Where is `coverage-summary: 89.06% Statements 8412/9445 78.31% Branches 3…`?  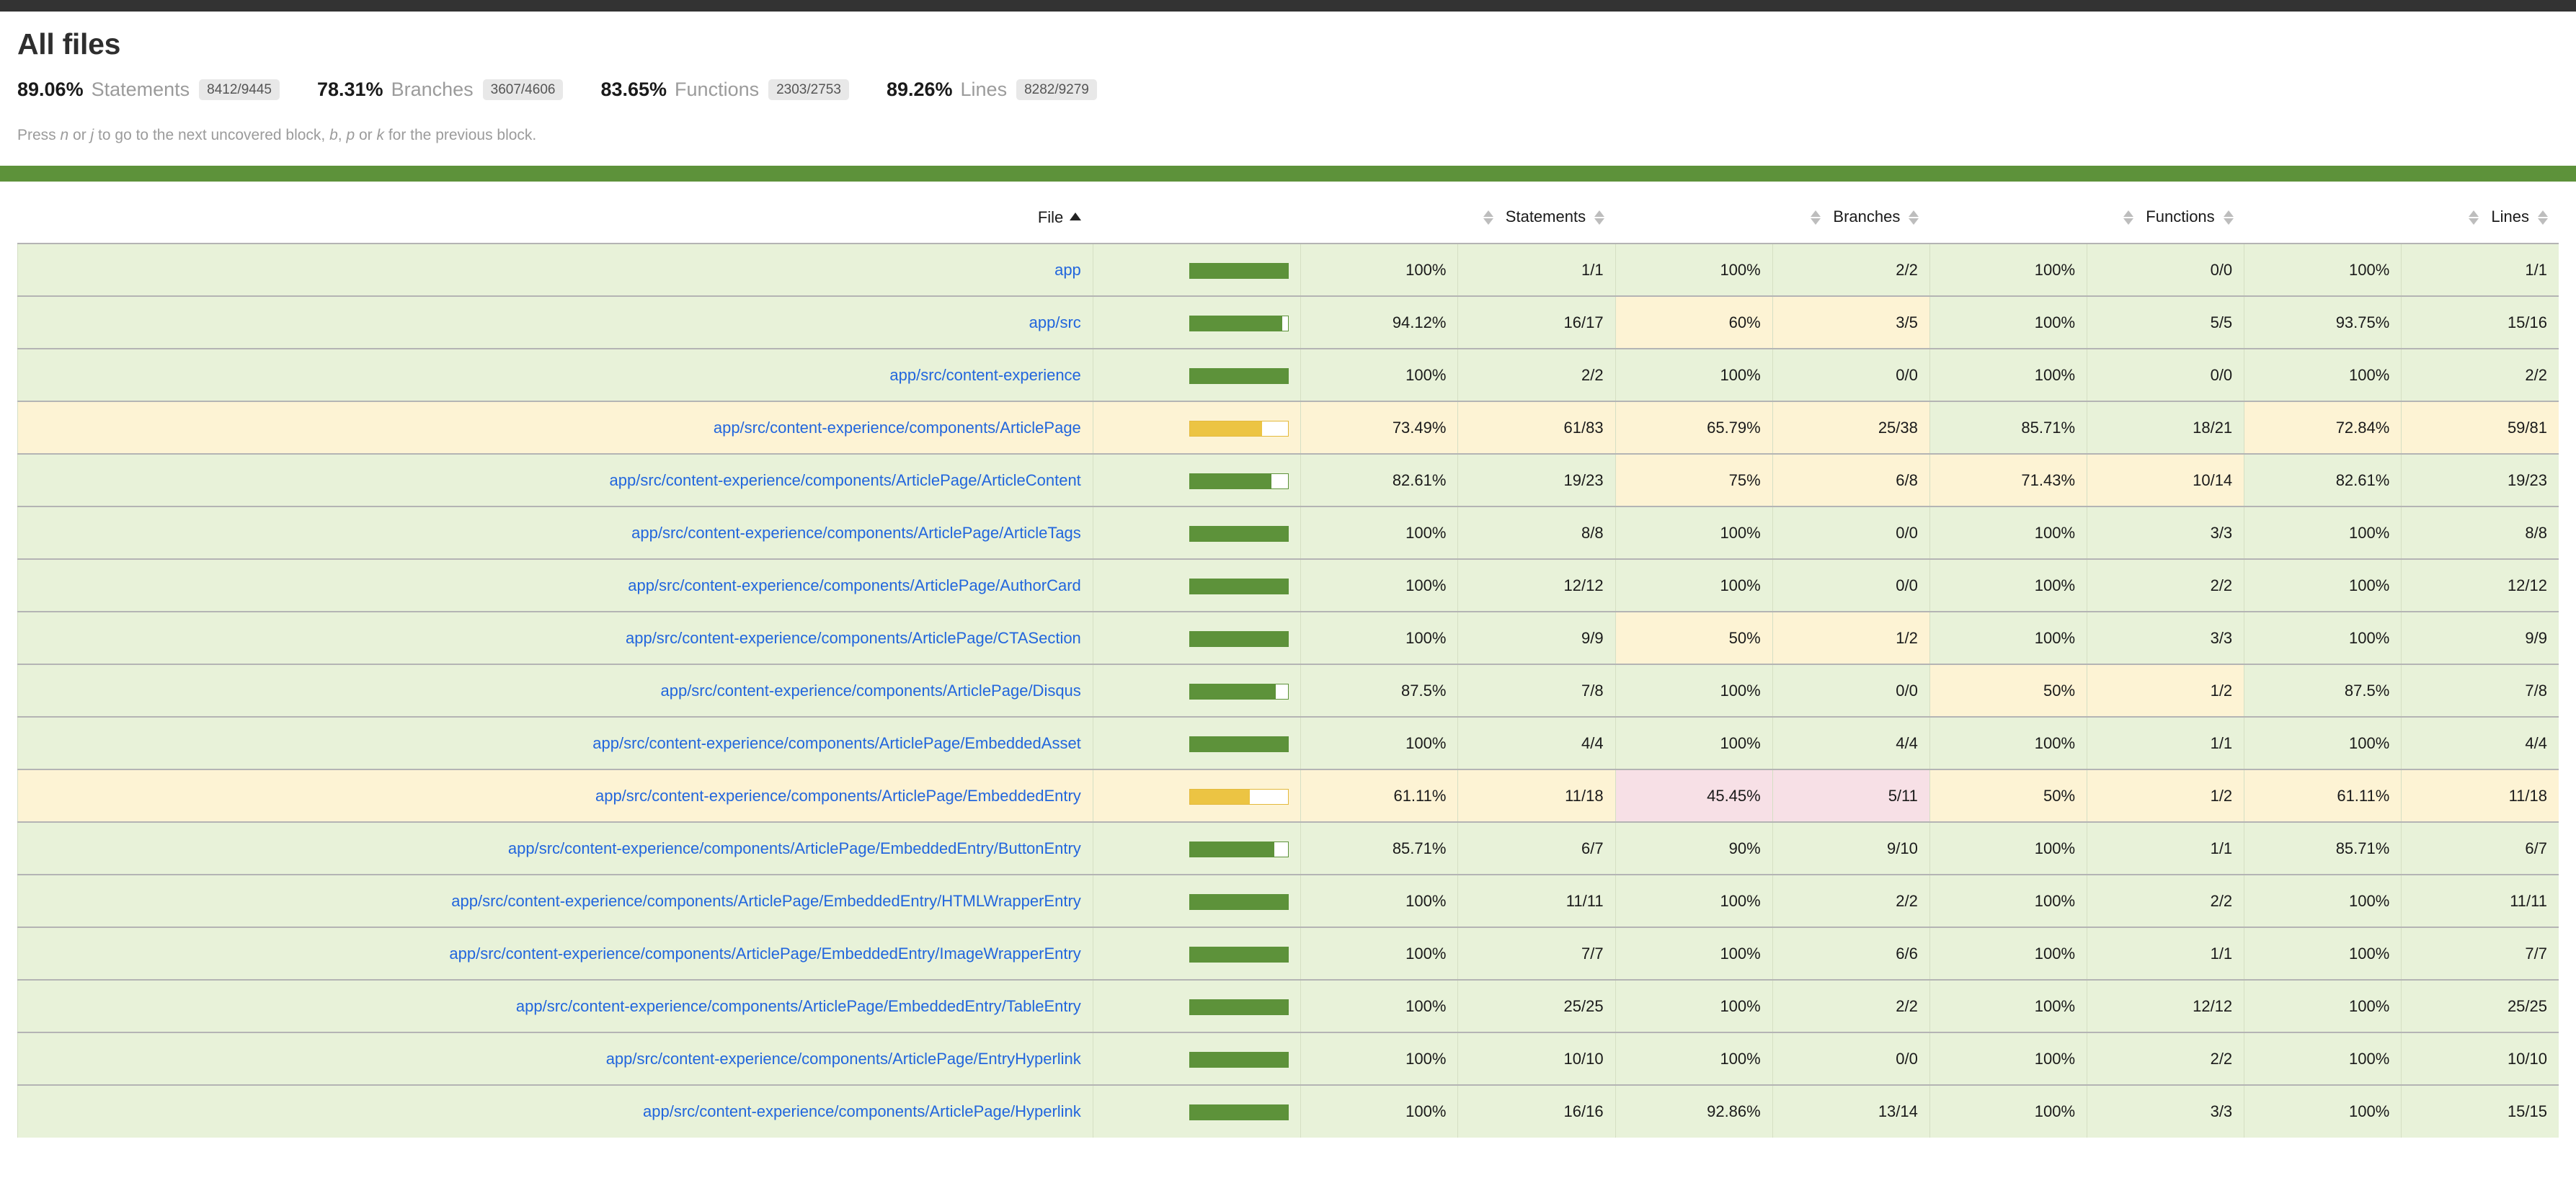
coverage-summary: 89.06% Statements 8412/9445 78.31% Branches 3… is located at coordinates (1288, 90).